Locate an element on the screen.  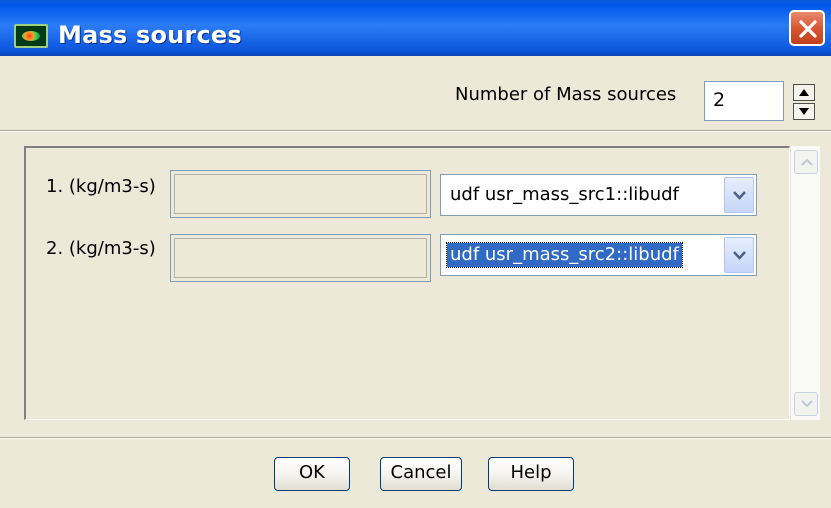
separator-bottom is located at coordinates (415, 438).